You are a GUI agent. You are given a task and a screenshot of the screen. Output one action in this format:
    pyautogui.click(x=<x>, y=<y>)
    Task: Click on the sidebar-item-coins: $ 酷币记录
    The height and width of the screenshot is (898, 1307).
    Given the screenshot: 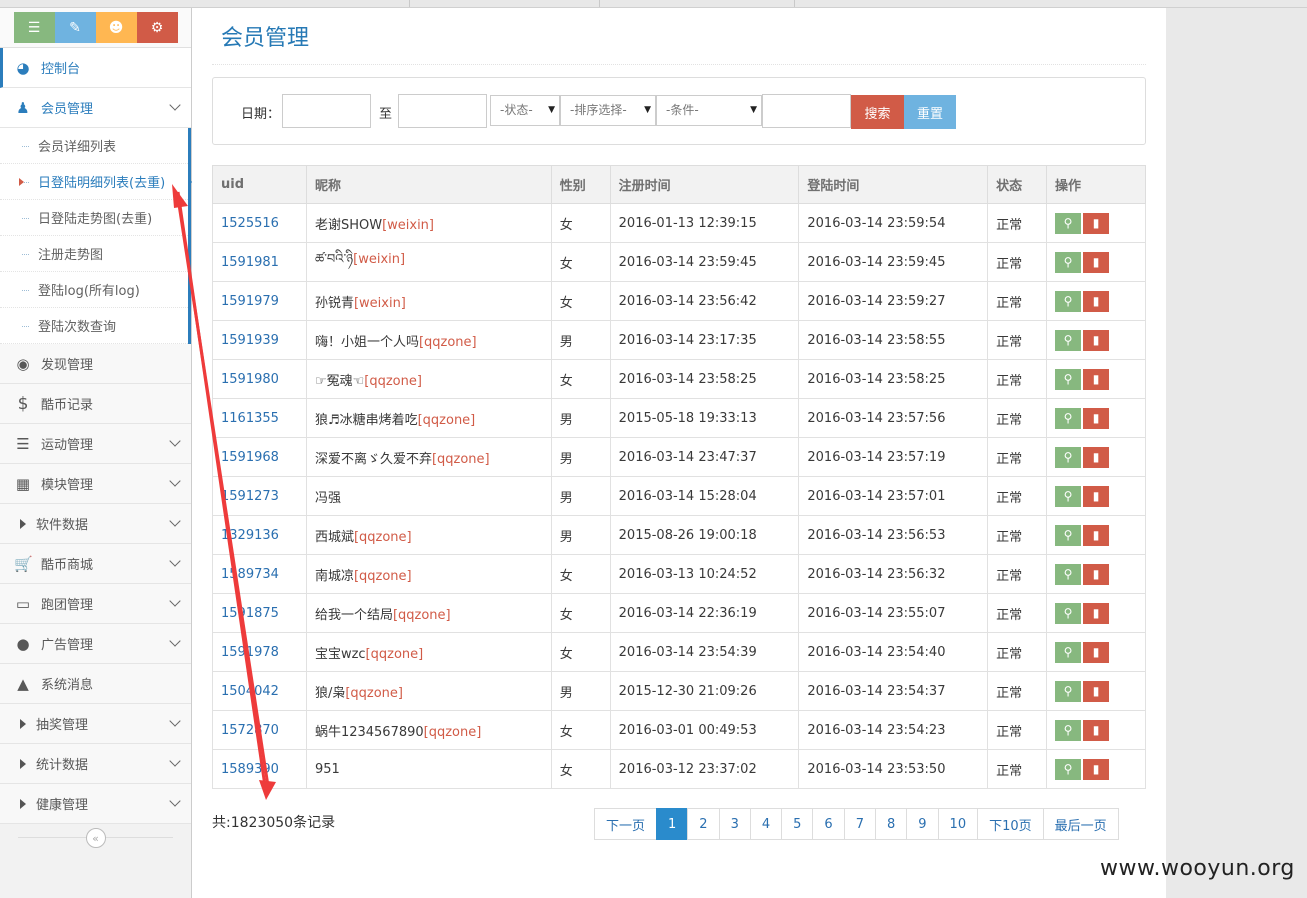 What is the action you would take?
    pyautogui.click(x=95, y=404)
    